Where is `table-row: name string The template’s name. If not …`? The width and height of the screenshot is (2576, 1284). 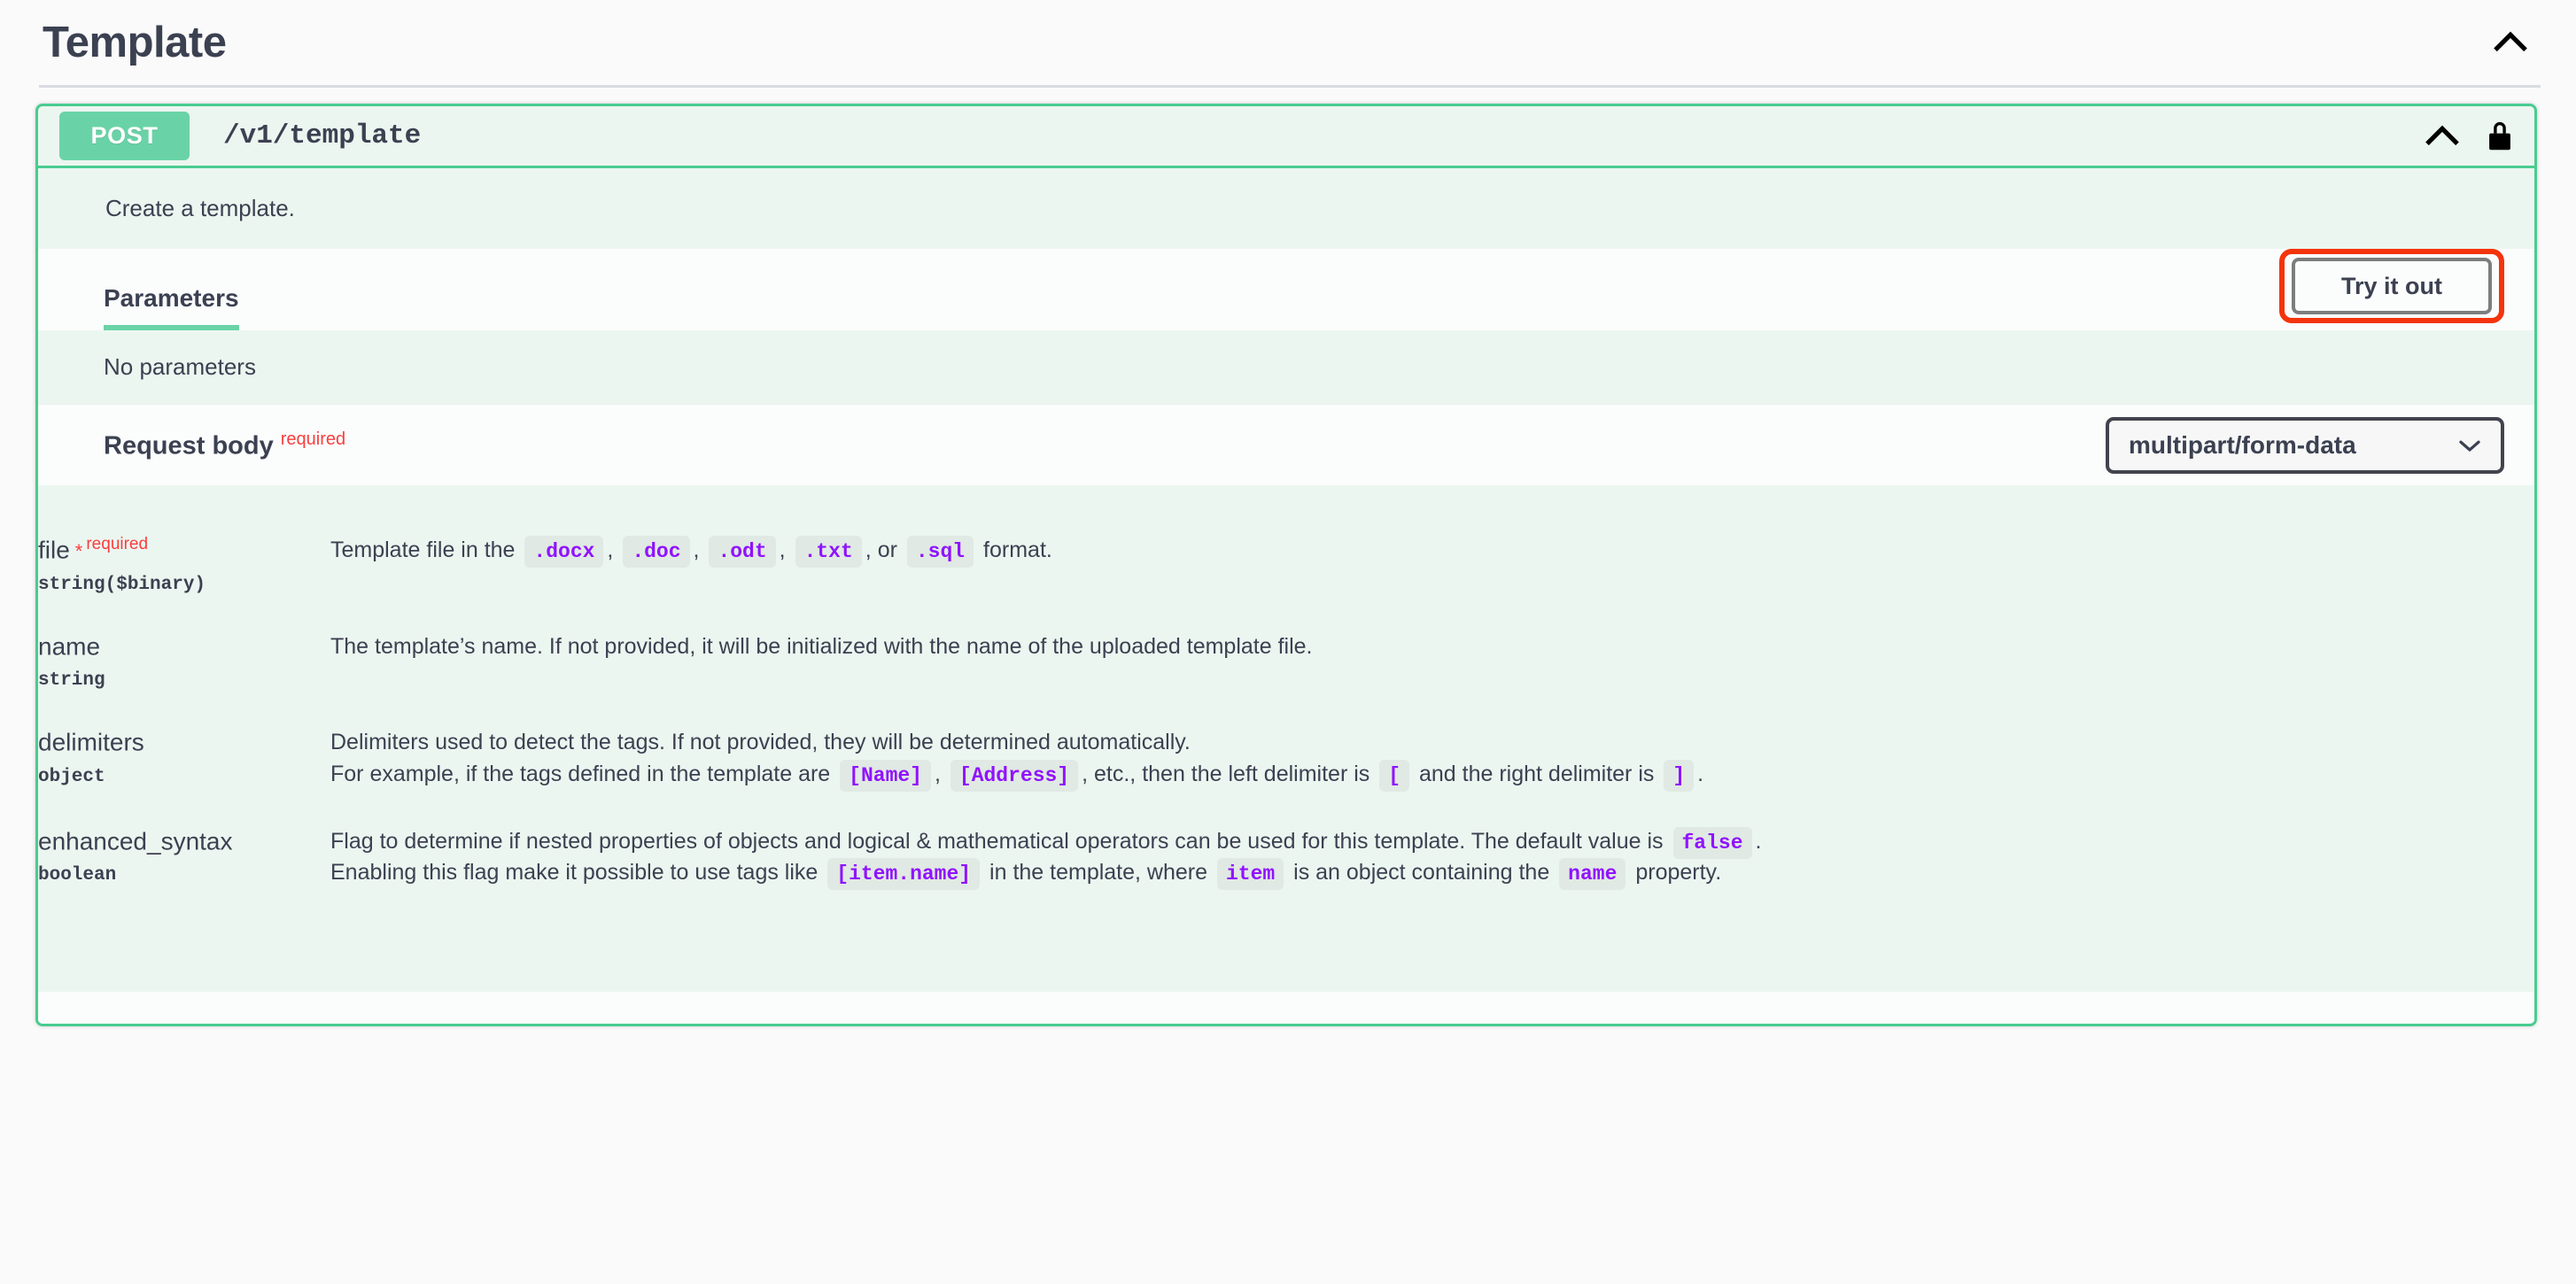
table-row: name string The template’s name. If not … is located at coordinates (1286, 662).